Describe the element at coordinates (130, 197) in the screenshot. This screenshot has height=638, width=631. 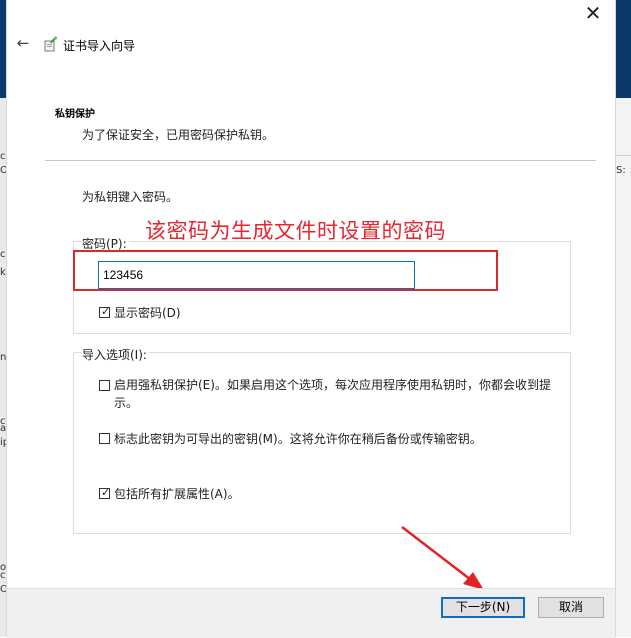
I see `password-prompt: 为私钥键入密码。` at that location.